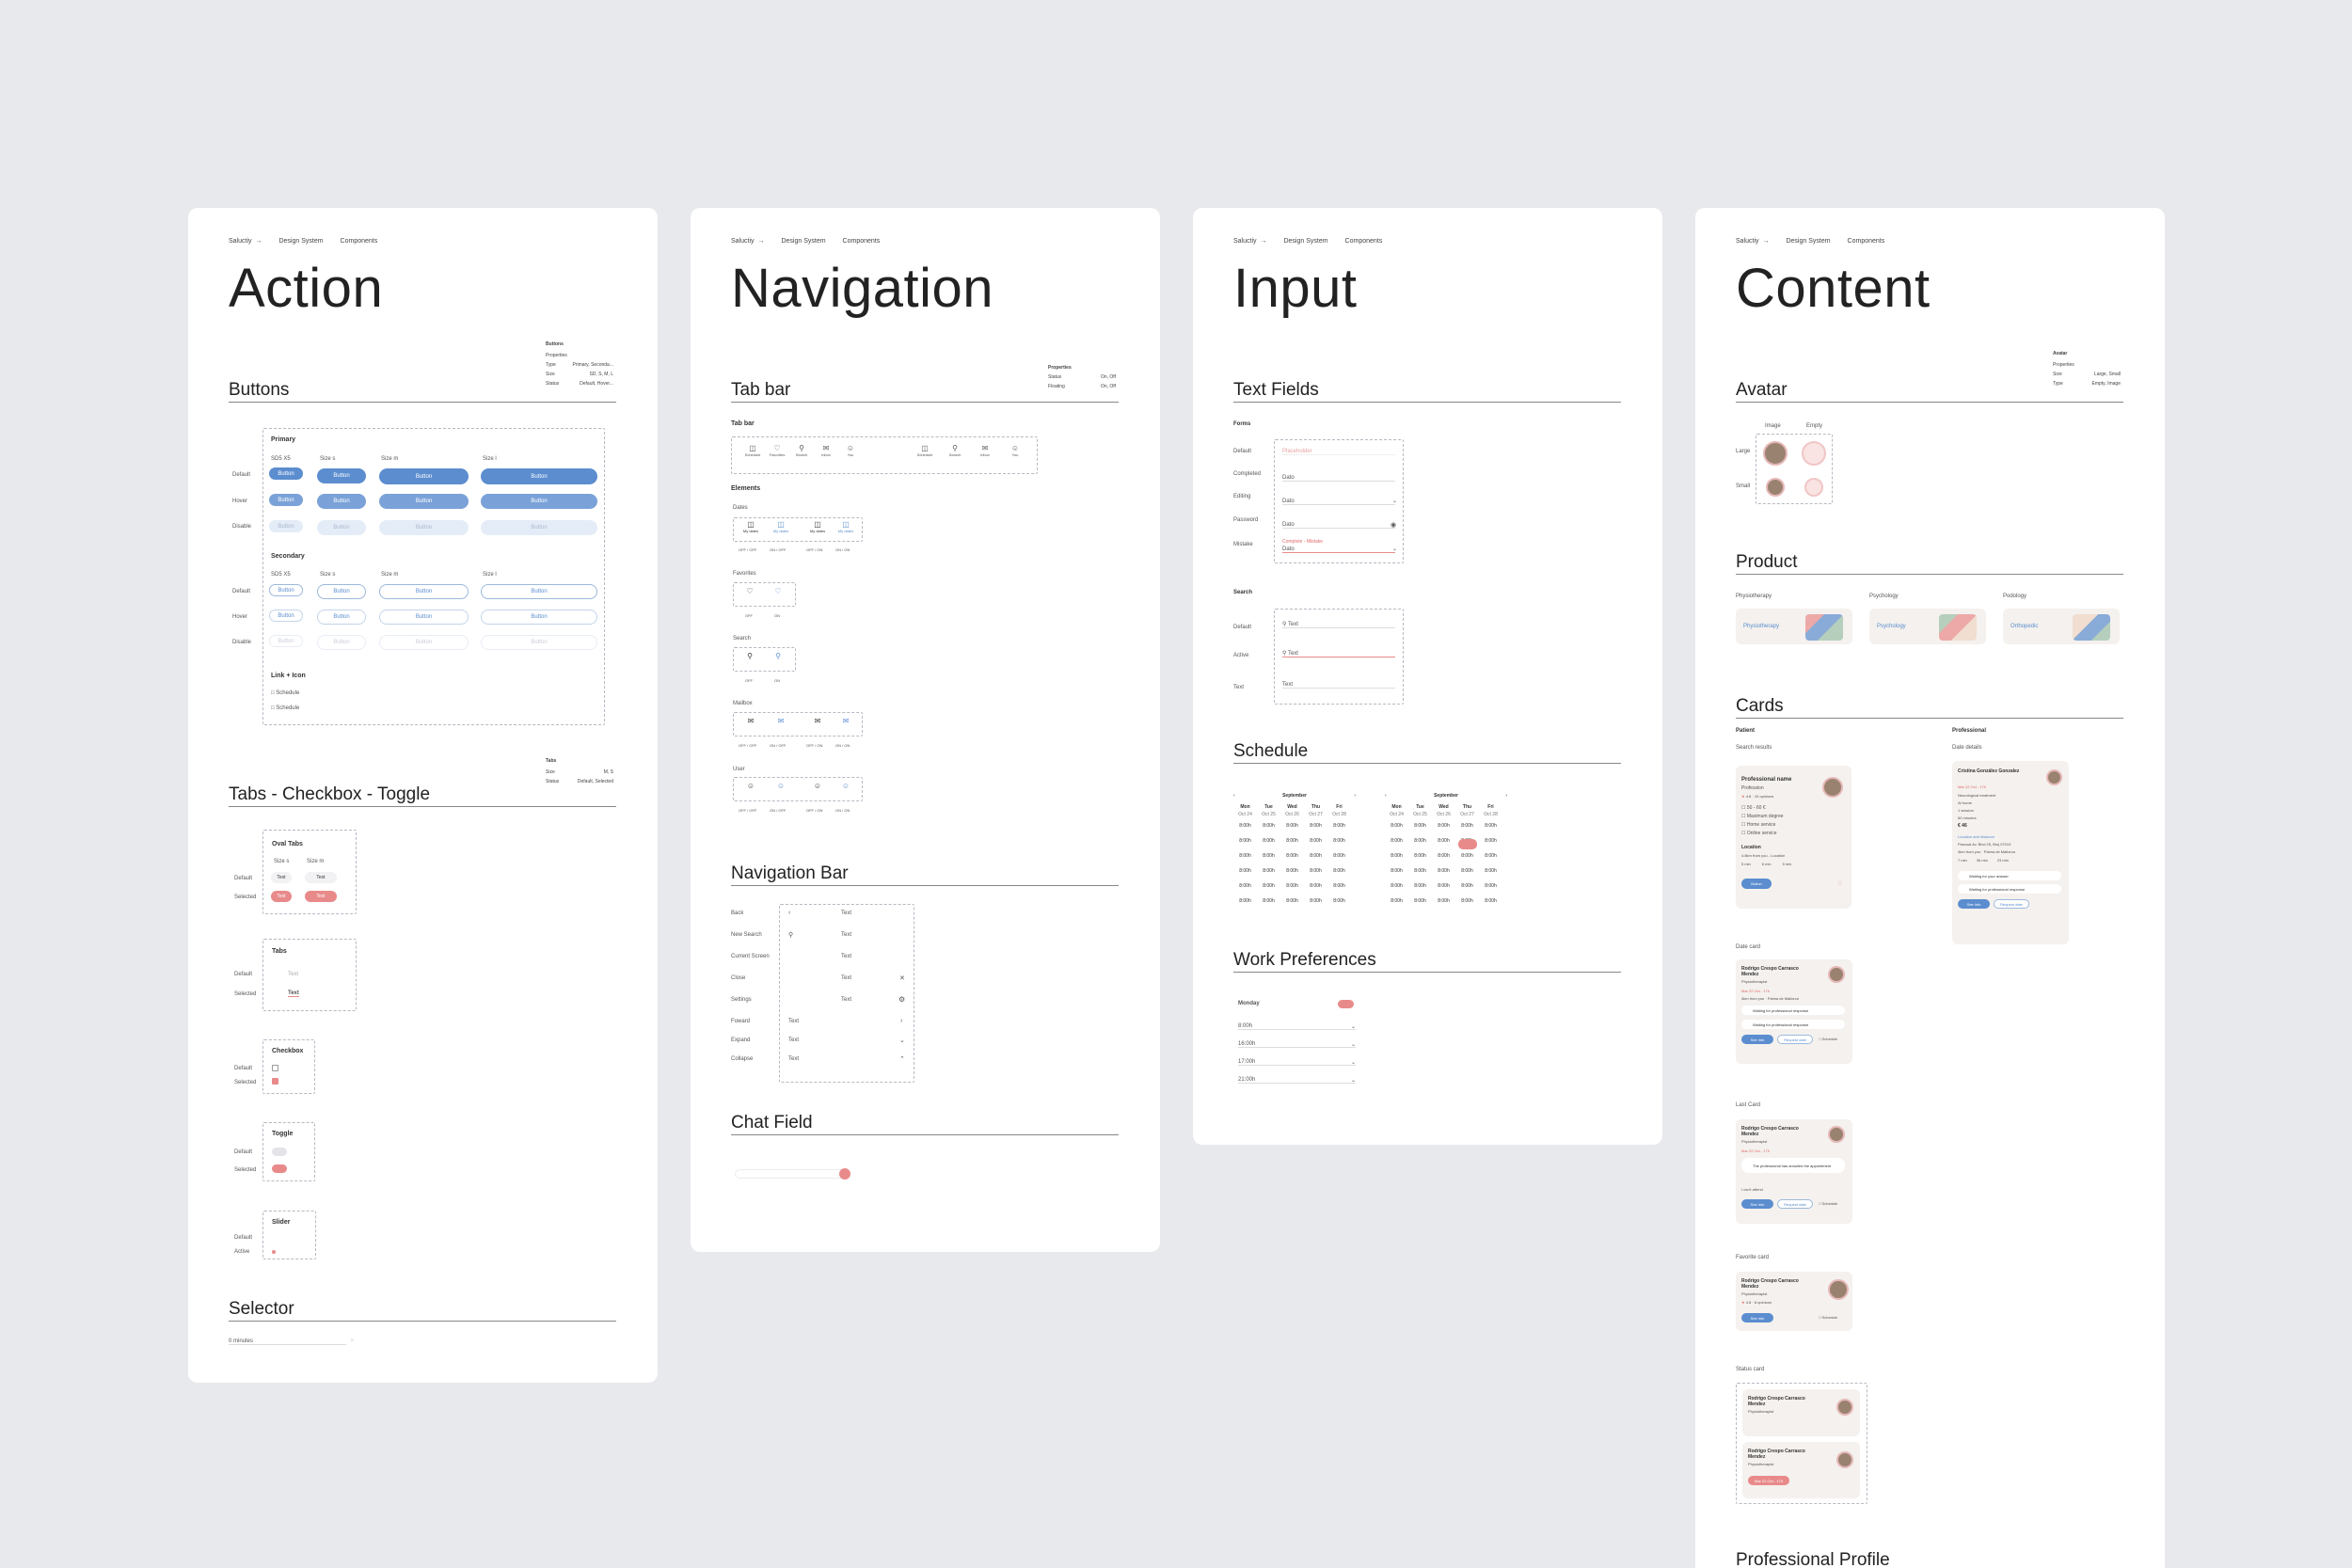  Describe the element at coordinates (1757, 1204) in the screenshot. I see `see-info-button: See info` at that location.